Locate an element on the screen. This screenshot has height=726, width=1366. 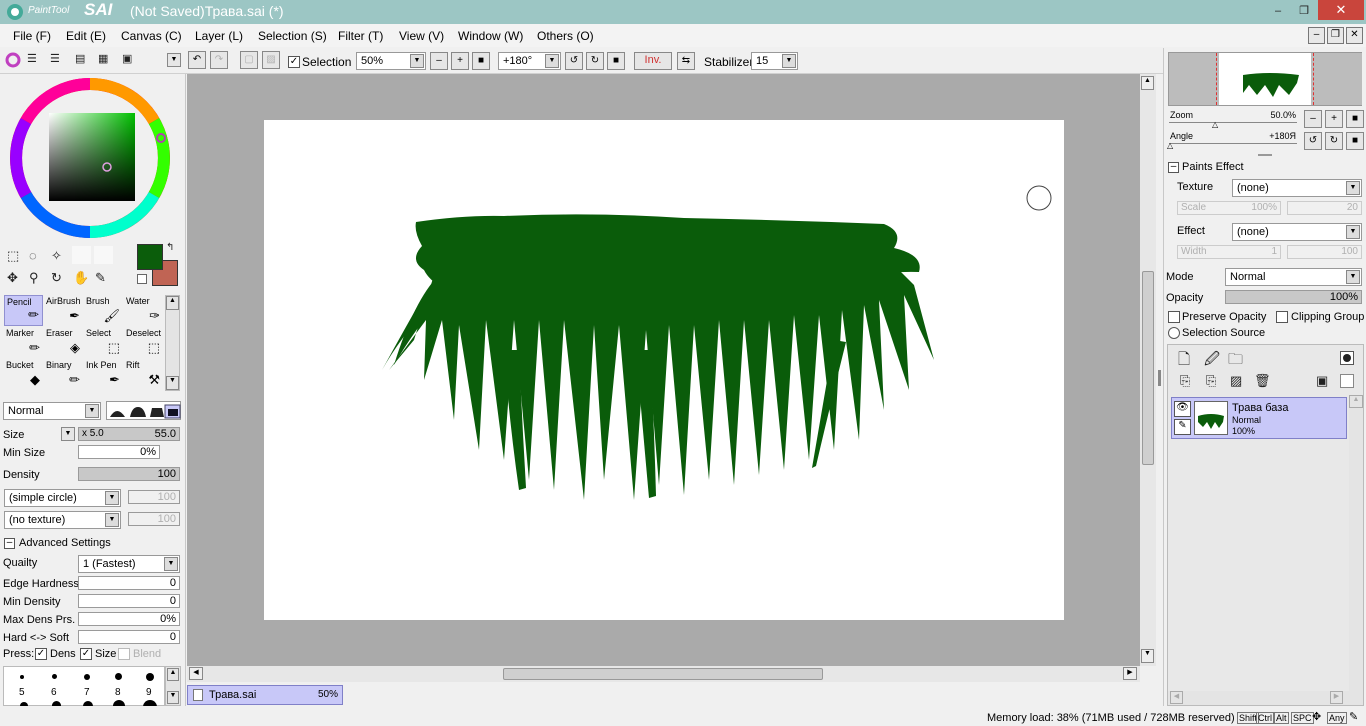
press-blend-checkbox is located at coordinates (124, 654).